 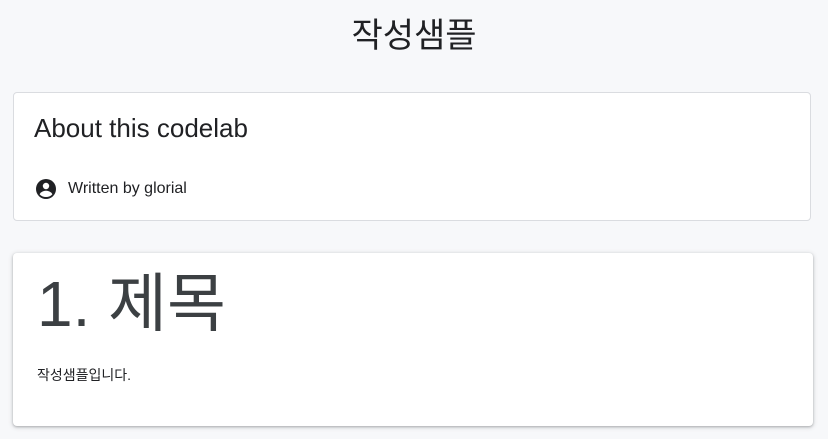 What do you see at coordinates (127, 188) in the screenshot?
I see `author-text: Written by glorial` at bounding box center [127, 188].